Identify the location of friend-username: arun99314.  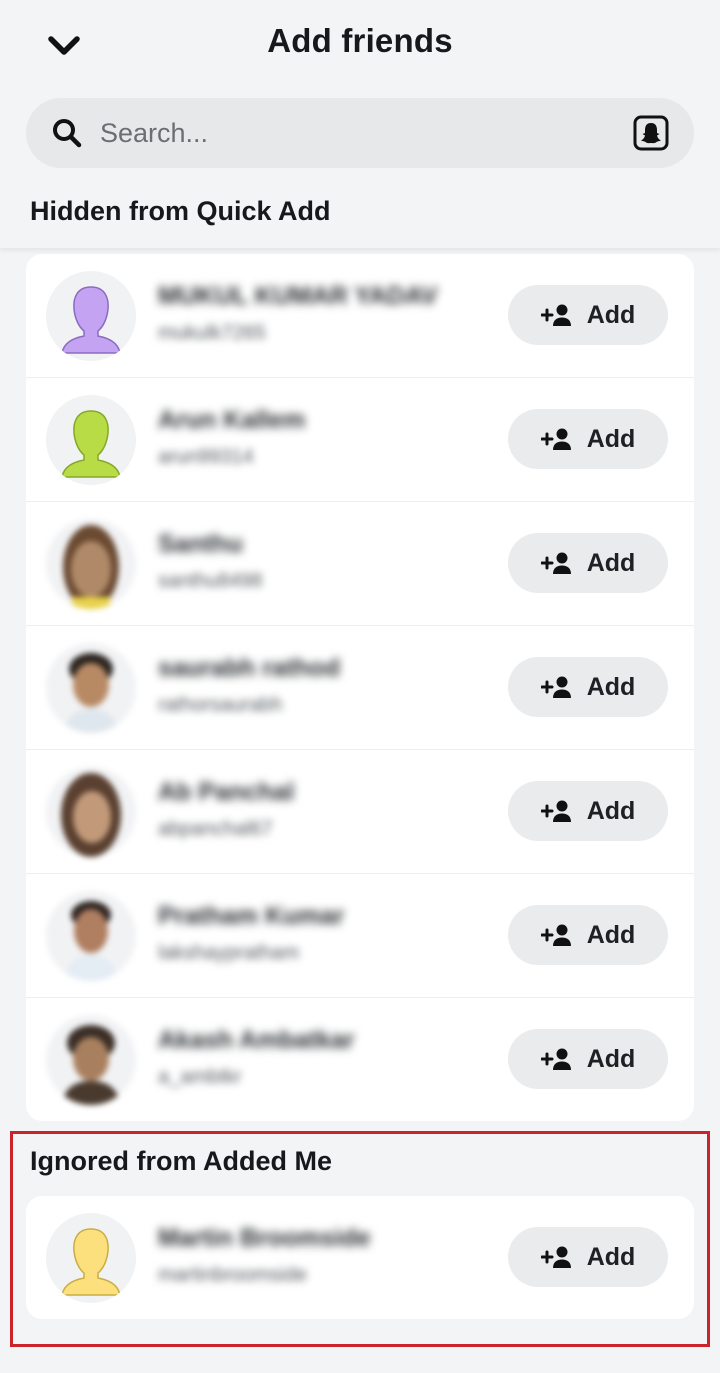
(206, 457).